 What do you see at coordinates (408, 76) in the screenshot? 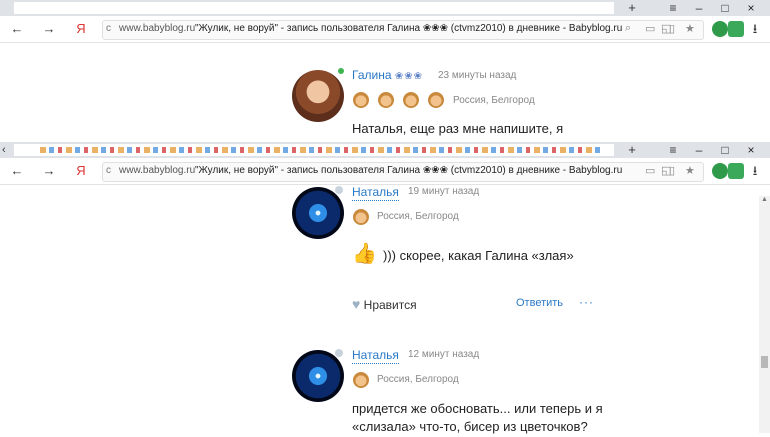
I see `rank-stars: ❀❀❀` at bounding box center [408, 76].